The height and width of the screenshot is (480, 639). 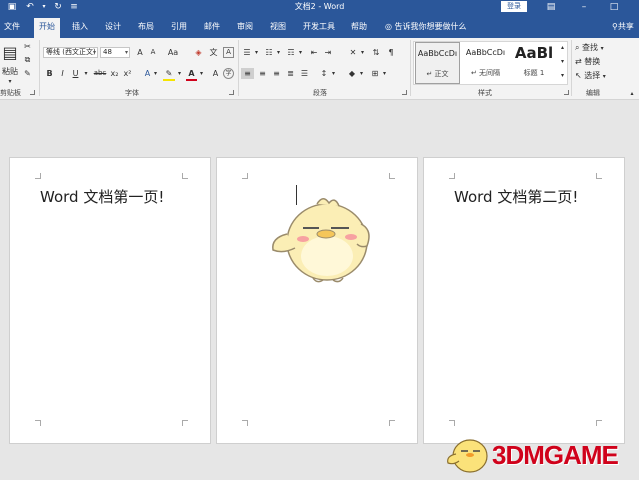 What do you see at coordinates (514, 6) in the screenshot?
I see `login-button: 登录` at bounding box center [514, 6].